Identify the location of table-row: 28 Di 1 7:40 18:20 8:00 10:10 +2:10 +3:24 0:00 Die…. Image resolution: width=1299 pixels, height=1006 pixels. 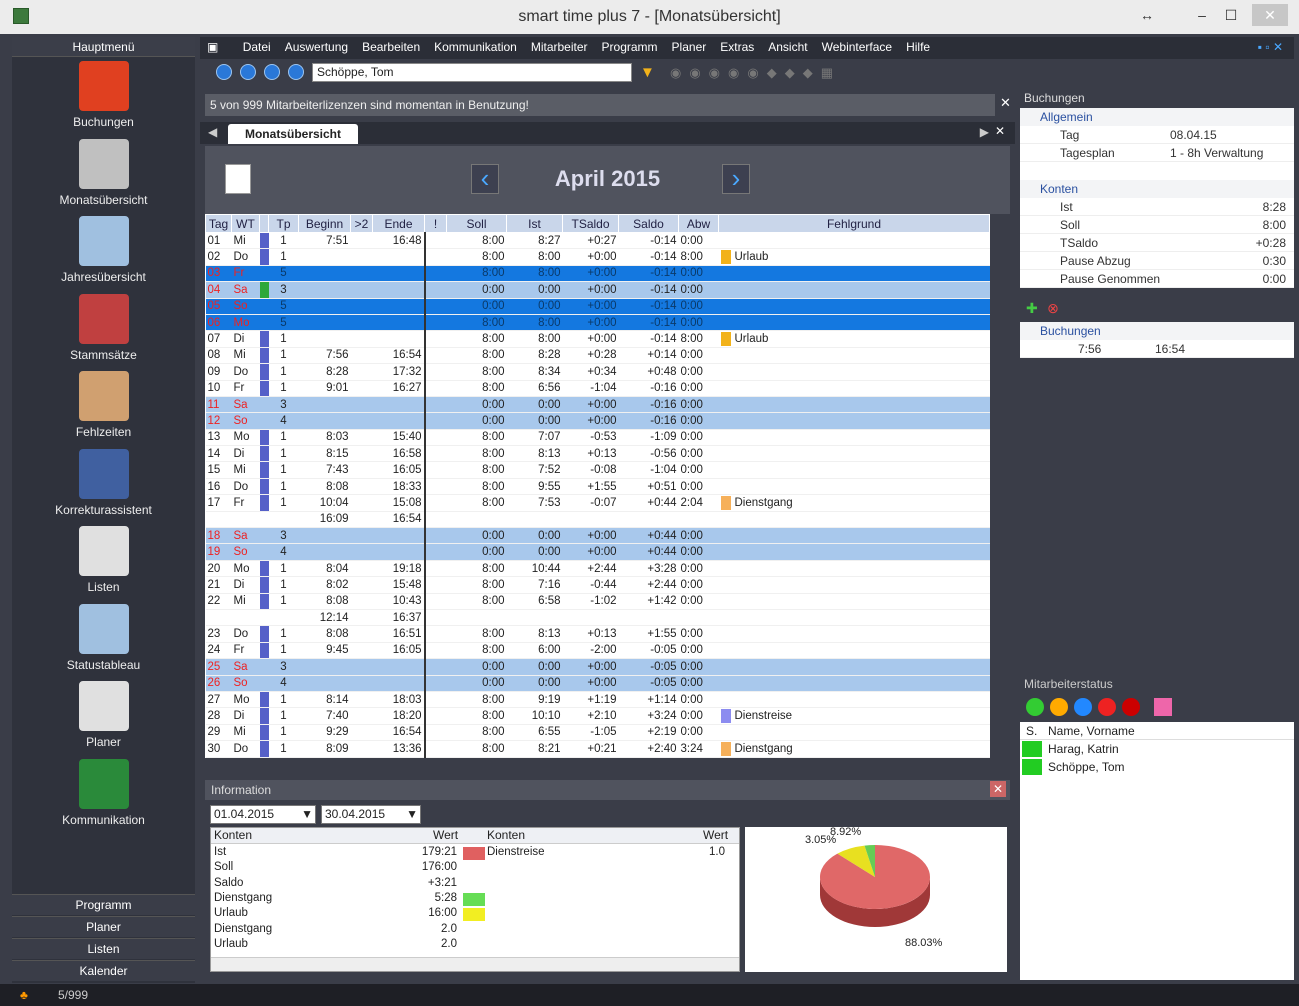
(597, 716).